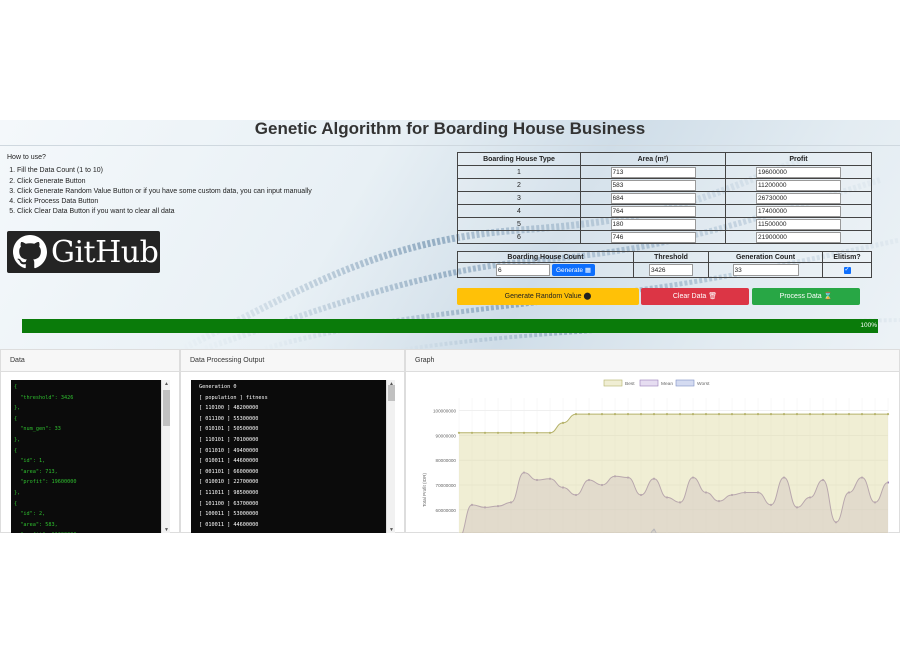 The height and width of the screenshot is (650, 900). Describe the element at coordinates (166, 384) in the screenshot. I see `scroll-up-icon: ▲` at that location.